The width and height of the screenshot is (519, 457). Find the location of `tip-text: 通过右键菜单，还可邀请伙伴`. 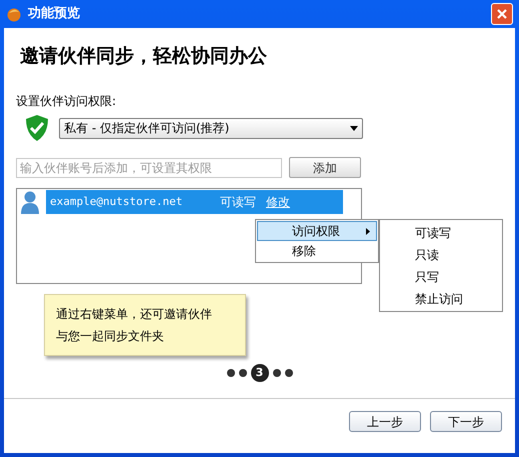

tip-text: 通过右键菜单，还可邀请伙伴 is located at coordinates (134, 314).